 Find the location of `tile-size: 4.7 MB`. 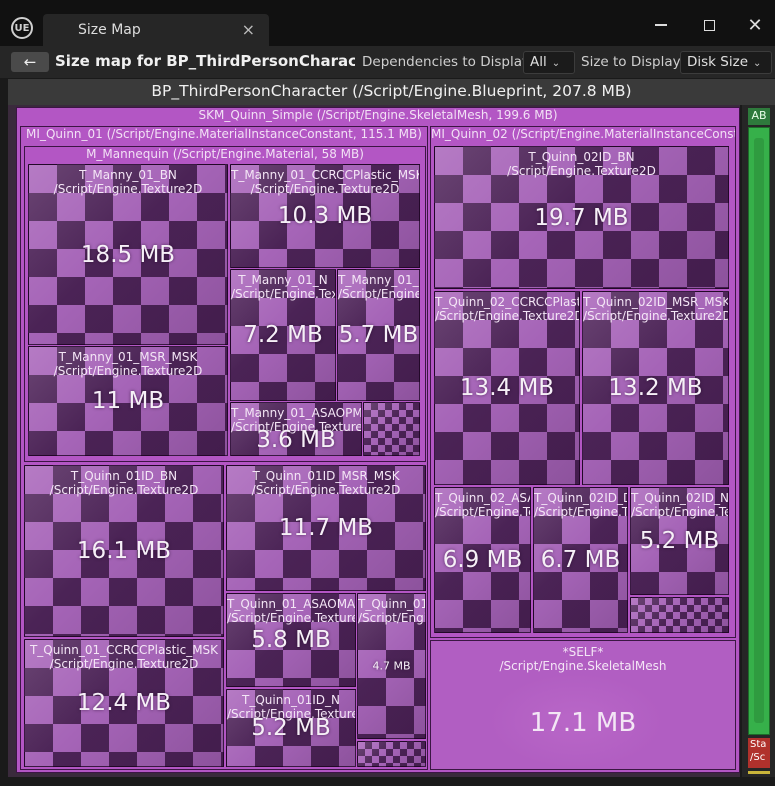

tile-size: 4.7 MB is located at coordinates (391, 666).